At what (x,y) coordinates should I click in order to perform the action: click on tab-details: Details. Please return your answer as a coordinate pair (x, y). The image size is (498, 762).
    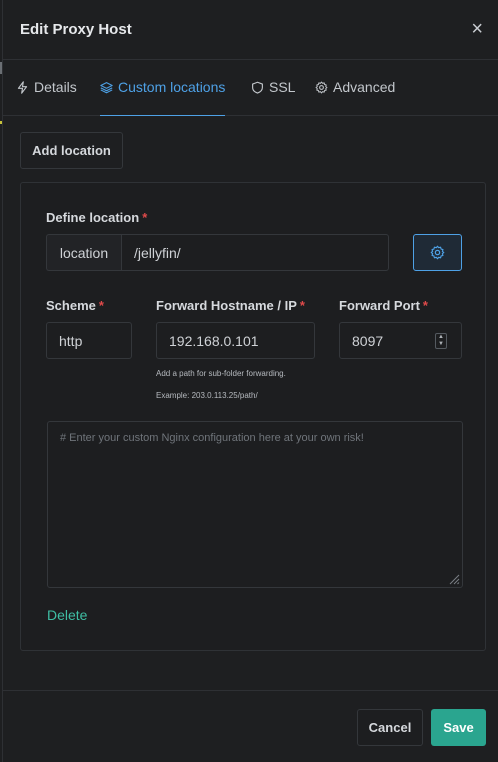
    Looking at the image, I should click on (46, 87).